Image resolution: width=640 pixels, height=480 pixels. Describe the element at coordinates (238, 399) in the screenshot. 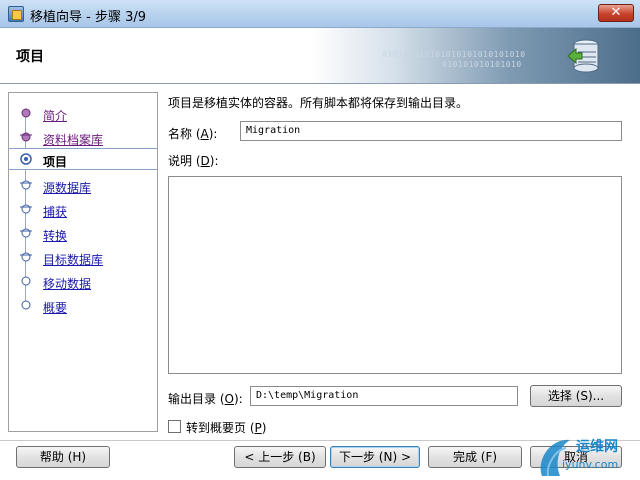

I see `output-dir-label-key-close: ):` at that location.